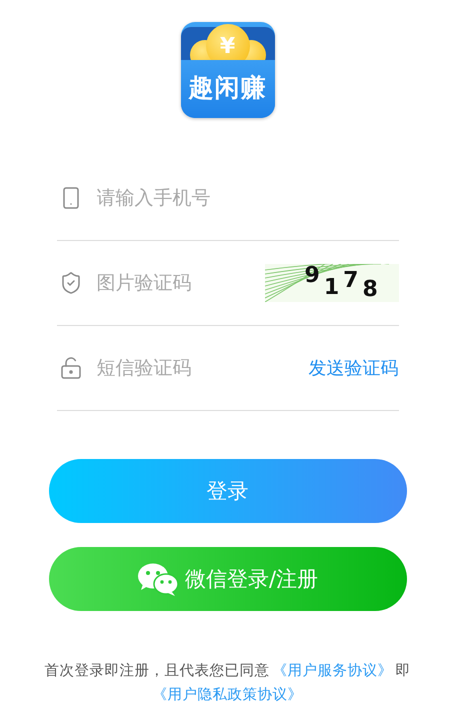 This screenshot has width=455, height=713. Describe the element at coordinates (173, 283) in the screenshot. I see `captcha-field: 图片验证码` at that location.